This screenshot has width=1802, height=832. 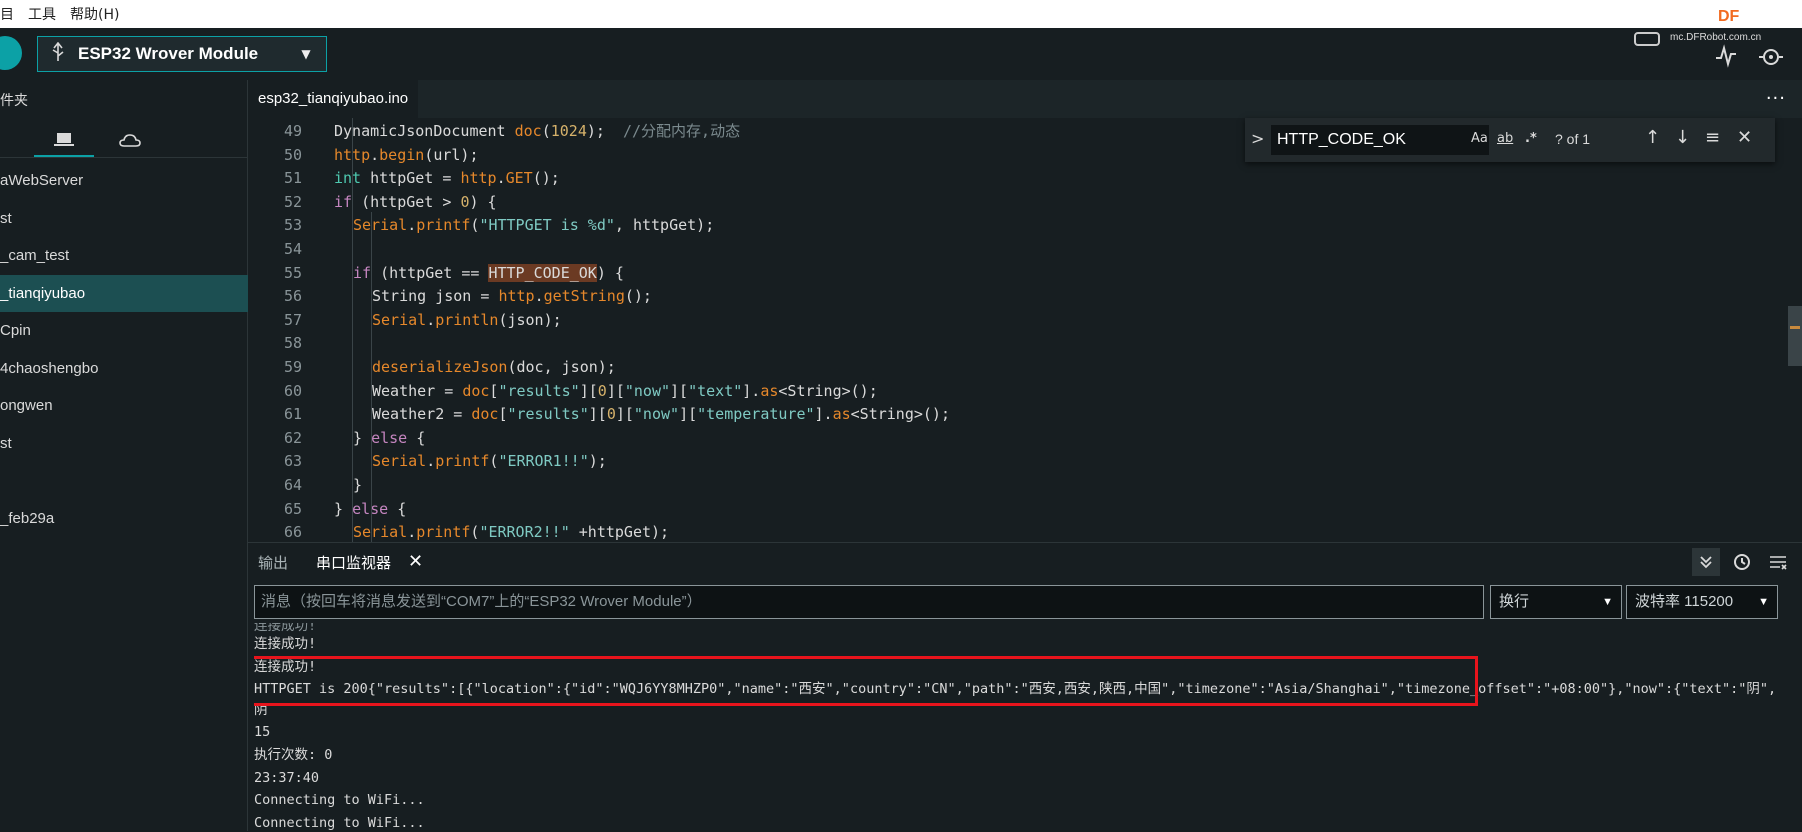 What do you see at coordinates (1018, 203) in the screenshot?
I see `code-line: 52 if (httpGet > 0) {` at bounding box center [1018, 203].